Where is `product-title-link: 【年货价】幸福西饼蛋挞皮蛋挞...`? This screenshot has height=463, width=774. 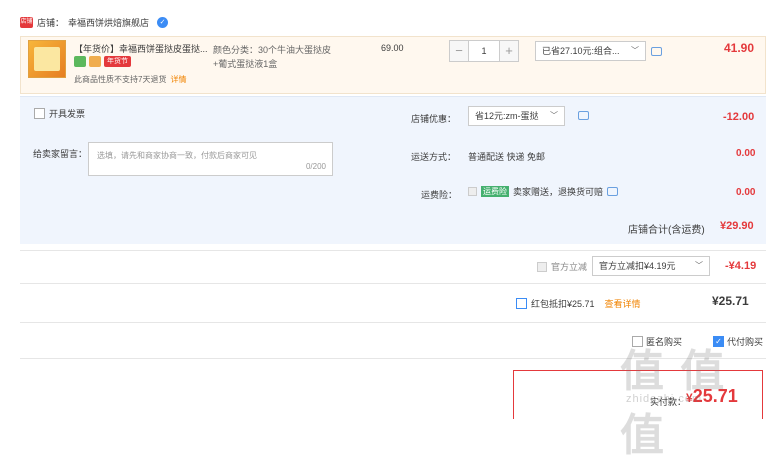 product-title-link: 【年货价】幸福西饼蛋挞皮蛋挞... is located at coordinates (142, 48).